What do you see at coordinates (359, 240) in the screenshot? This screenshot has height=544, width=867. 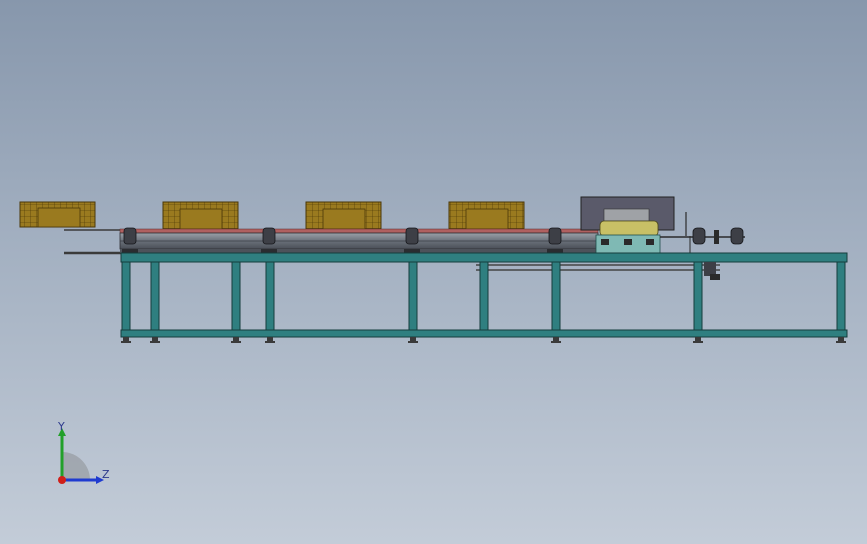 I see `conveyor-rail` at bounding box center [359, 240].